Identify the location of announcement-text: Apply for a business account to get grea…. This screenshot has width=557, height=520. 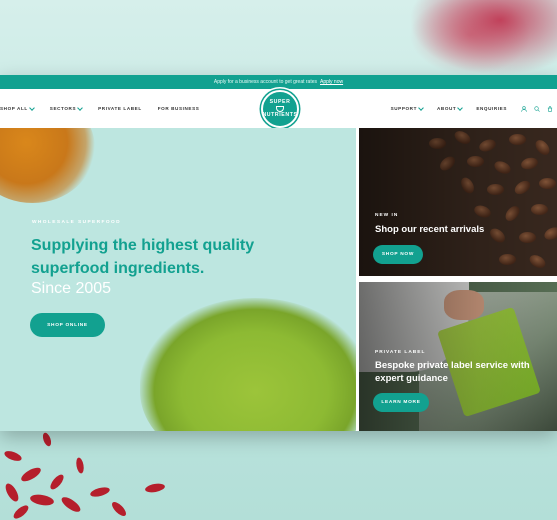
(265, 82).